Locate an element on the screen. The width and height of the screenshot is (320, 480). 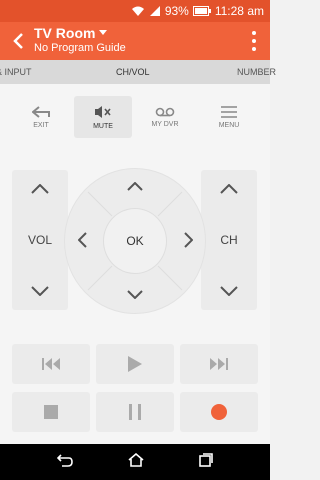
skip-back-button is located at coordinates (51, 364).